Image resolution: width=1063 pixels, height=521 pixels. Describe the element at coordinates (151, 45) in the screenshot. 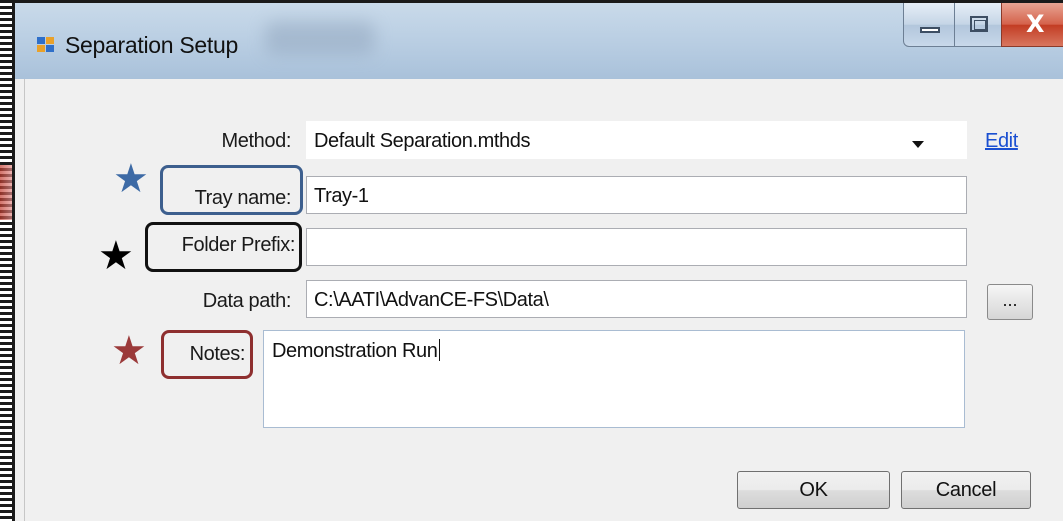

I see `window-title: Separation Setup` at that location.